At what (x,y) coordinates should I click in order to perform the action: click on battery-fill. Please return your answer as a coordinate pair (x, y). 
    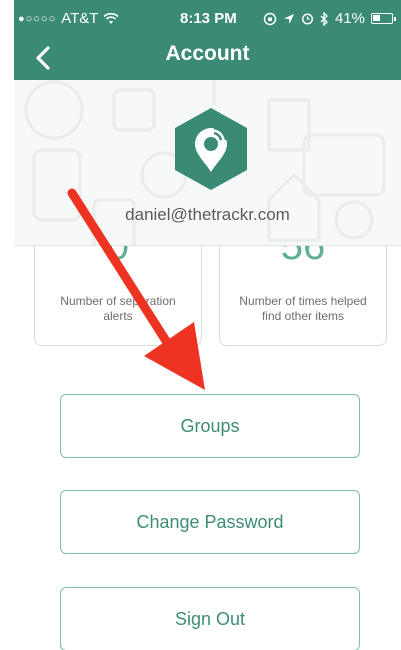
    Looking at the image, I should click on (376, 18).